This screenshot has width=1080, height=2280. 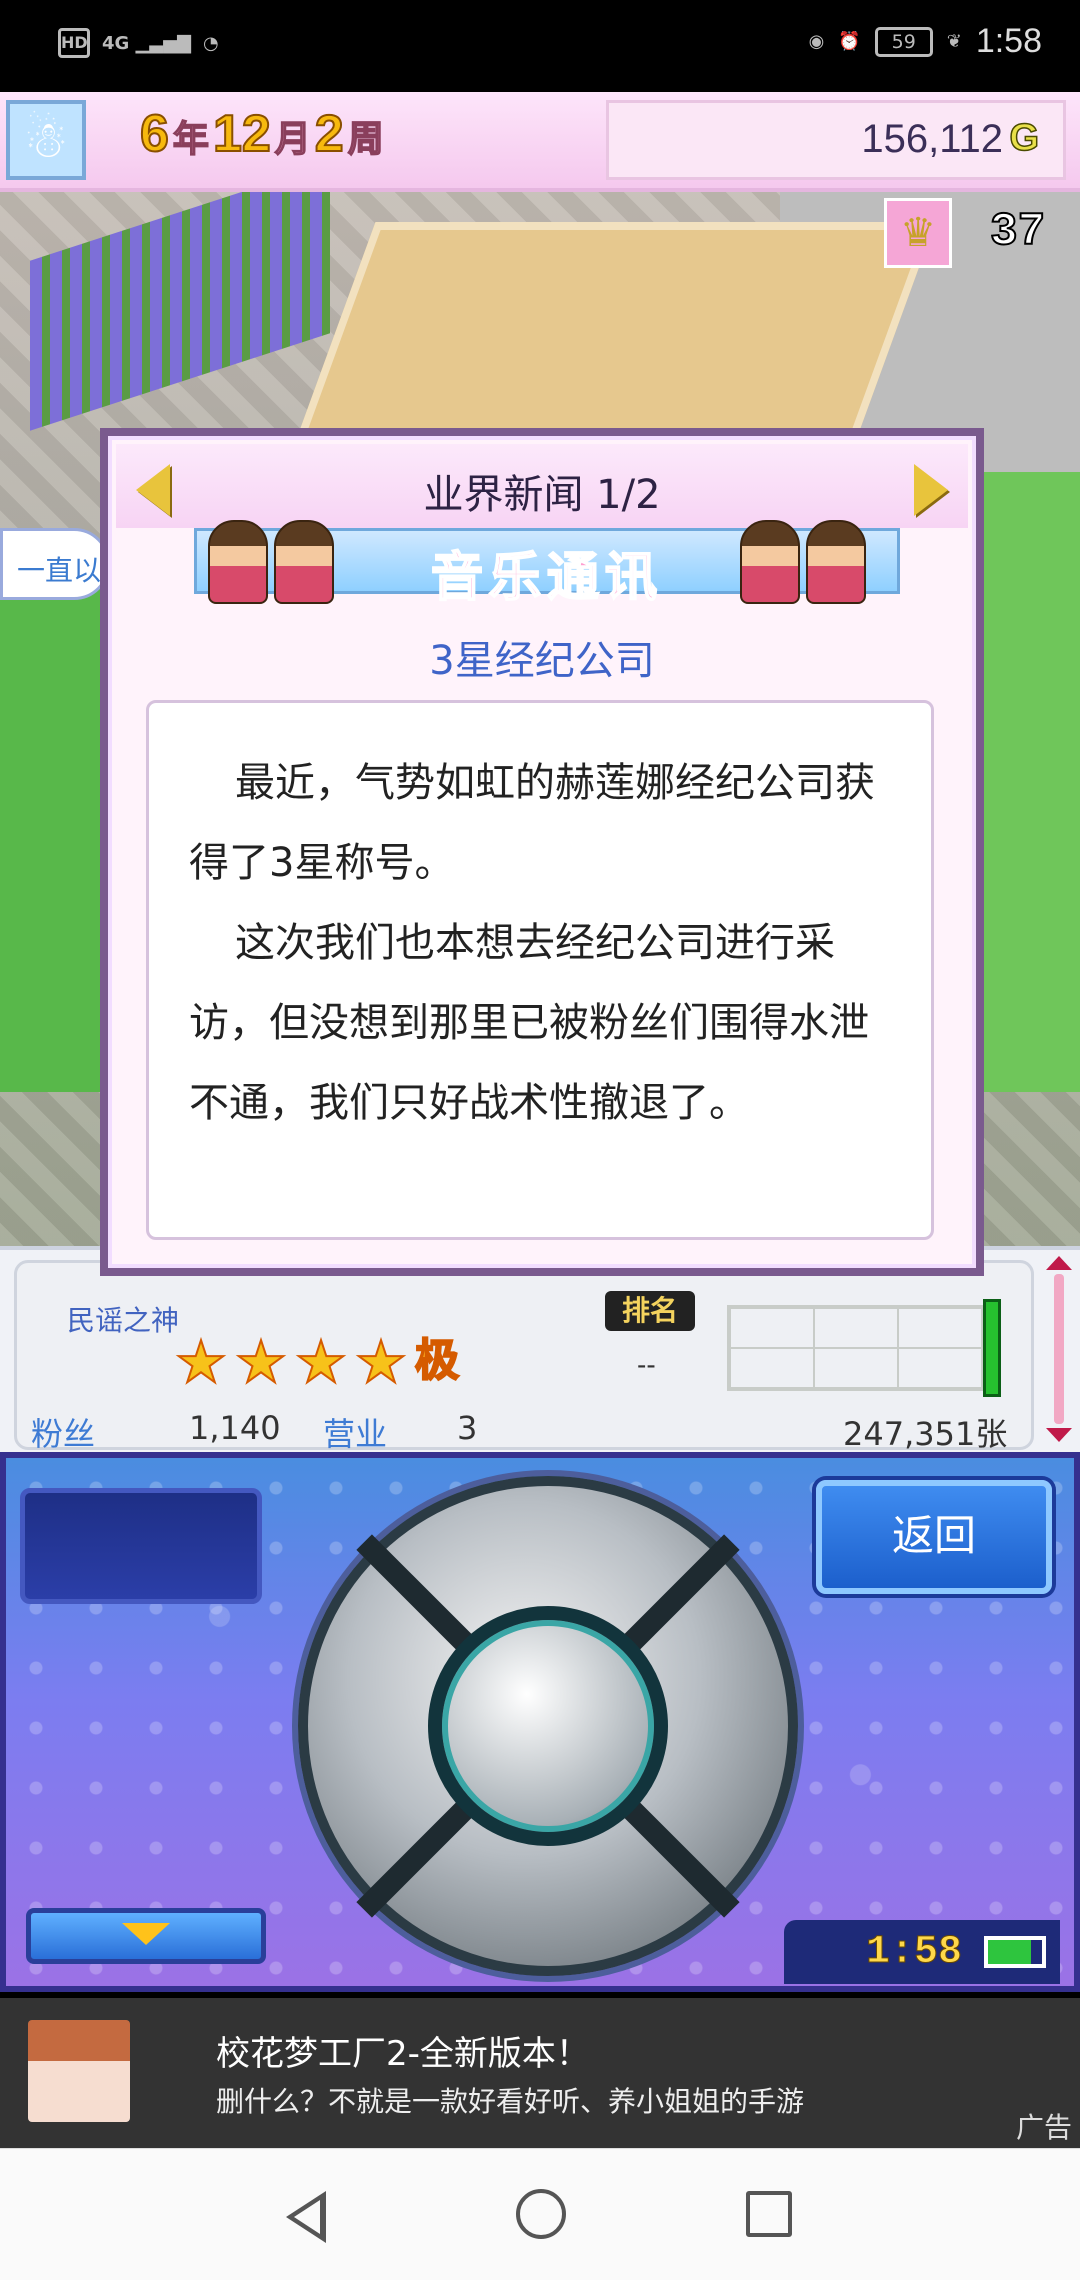 I want to click on dpad, so click(x=548, y=1726).